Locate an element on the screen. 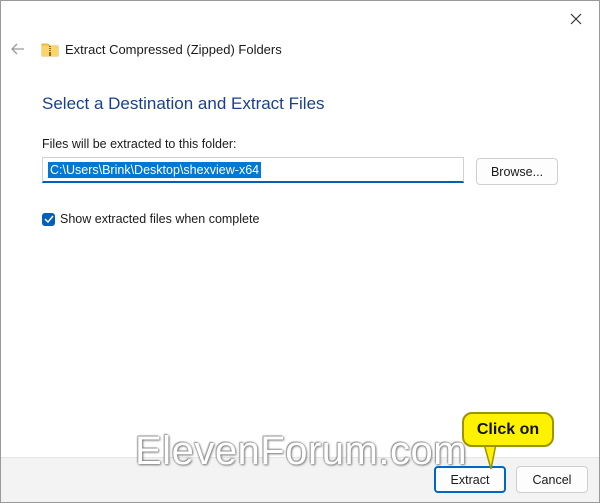  wizard-title: Extract Compressed (Zipped) Folders is located at coordinates (173, 49).